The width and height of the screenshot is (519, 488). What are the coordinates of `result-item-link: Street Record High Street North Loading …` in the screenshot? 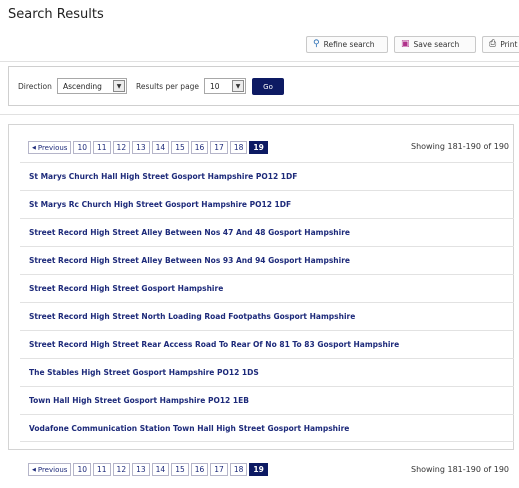 It's located at (267, 316).